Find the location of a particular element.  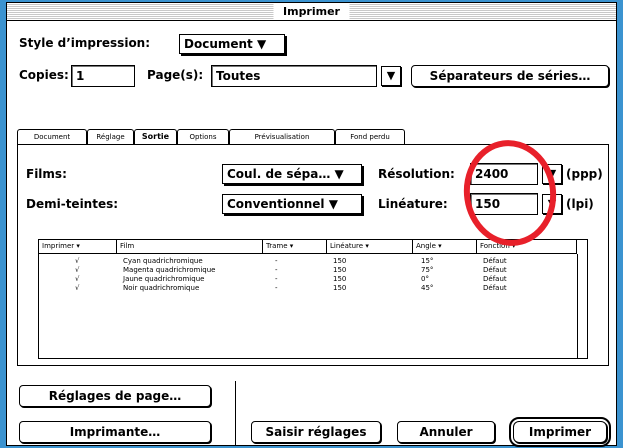

halftone-value: Conventionnel is located at coordinates (276, 204).